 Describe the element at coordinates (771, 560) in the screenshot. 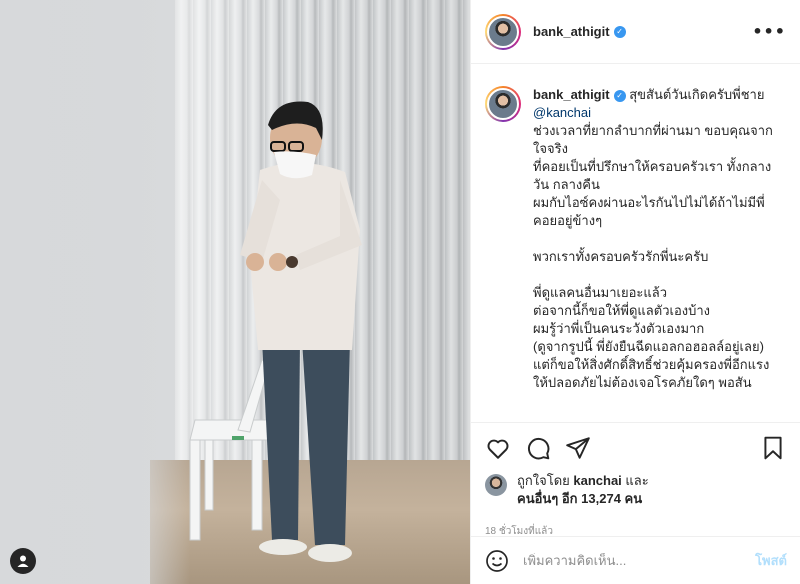

I see `post-comment-button: โพสต์` at that location.